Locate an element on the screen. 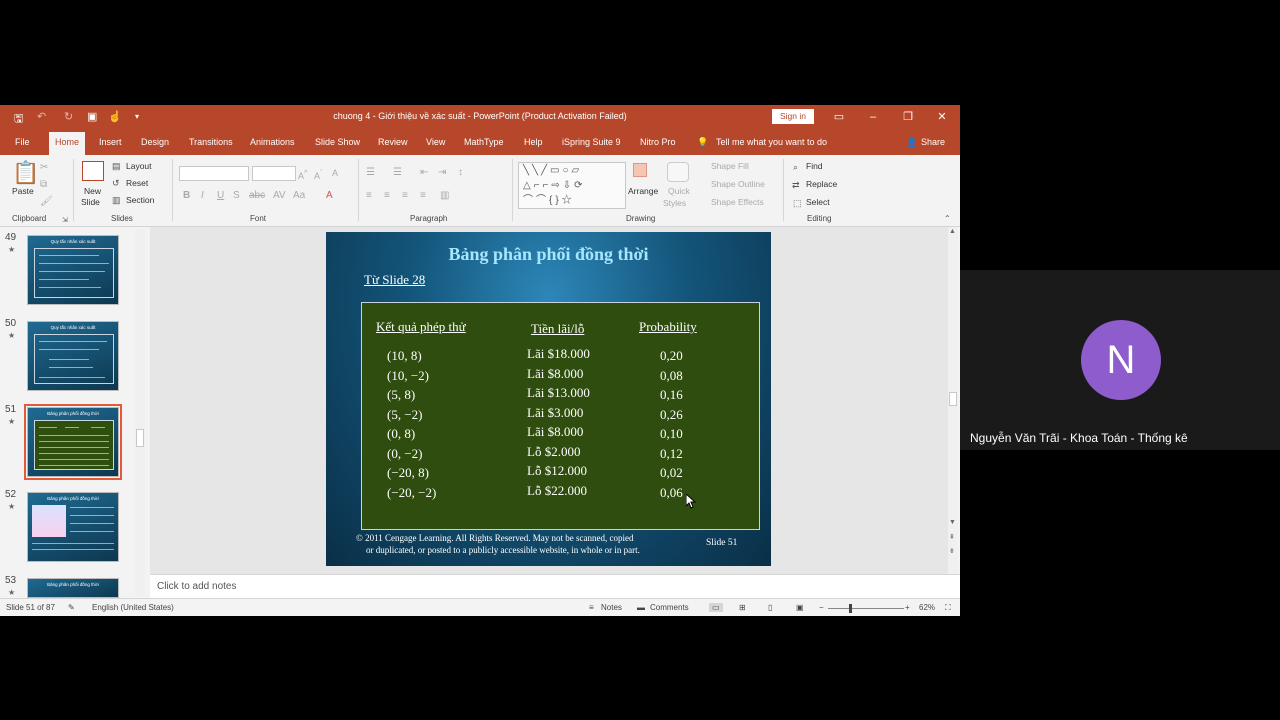 The image size is (1280, 720). ribbon-display-icon: ▭ is located at coordinates (839, 117).